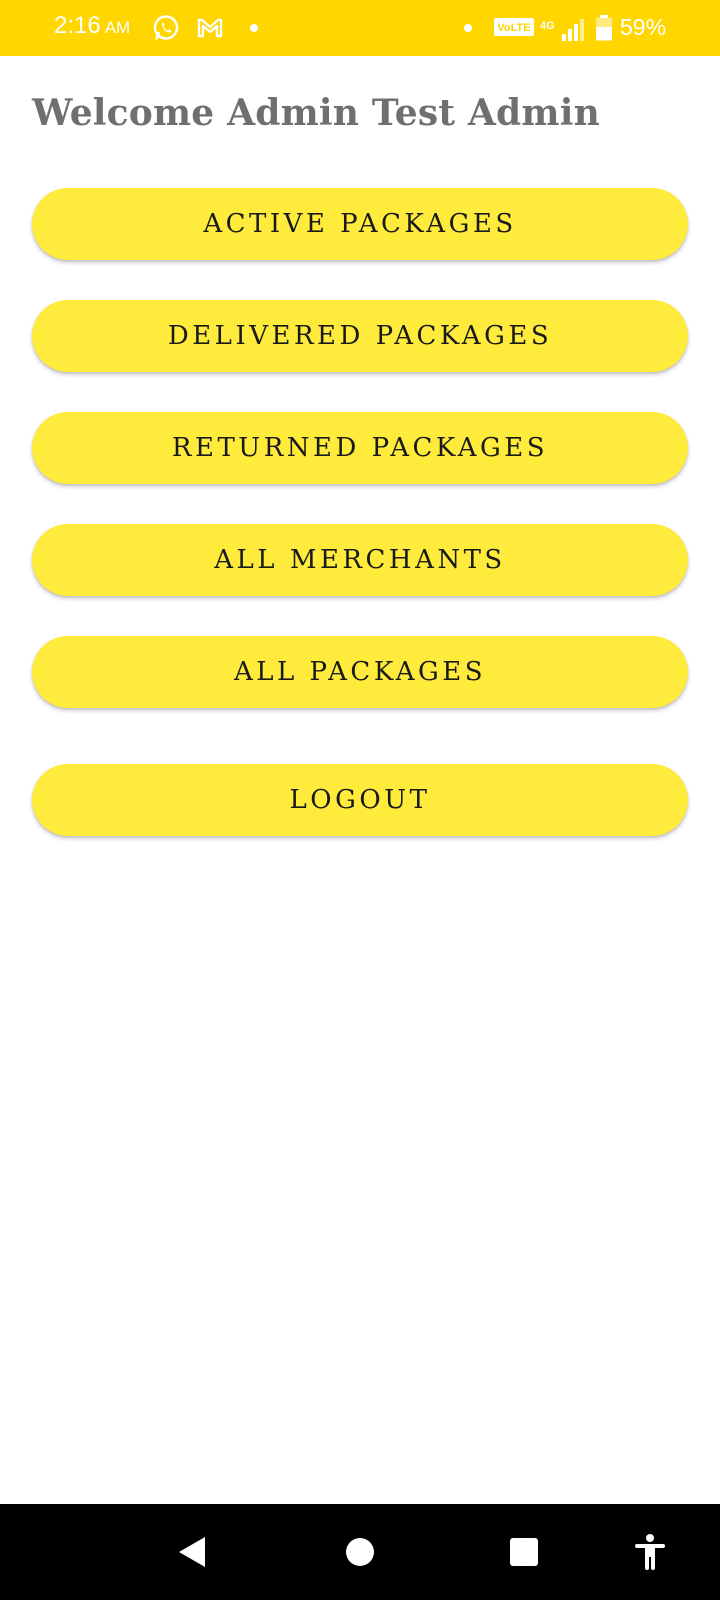 This screenshot has height=1600, width=720. I want to click on back-icon, so click(192, 1552).